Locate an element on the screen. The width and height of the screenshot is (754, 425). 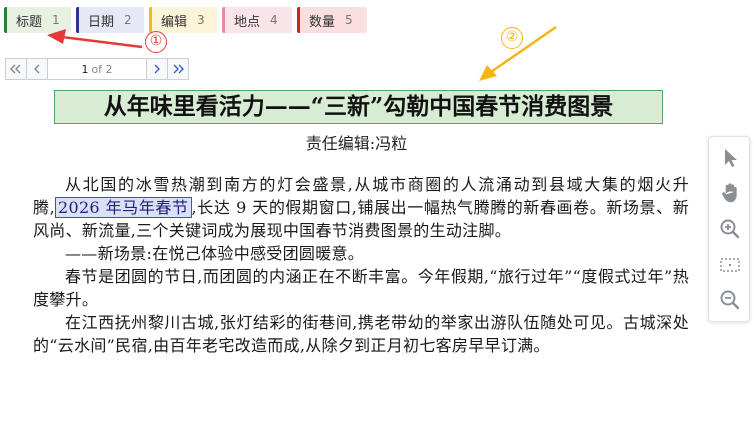
select-tool-button is located at coordinates (730, 158).